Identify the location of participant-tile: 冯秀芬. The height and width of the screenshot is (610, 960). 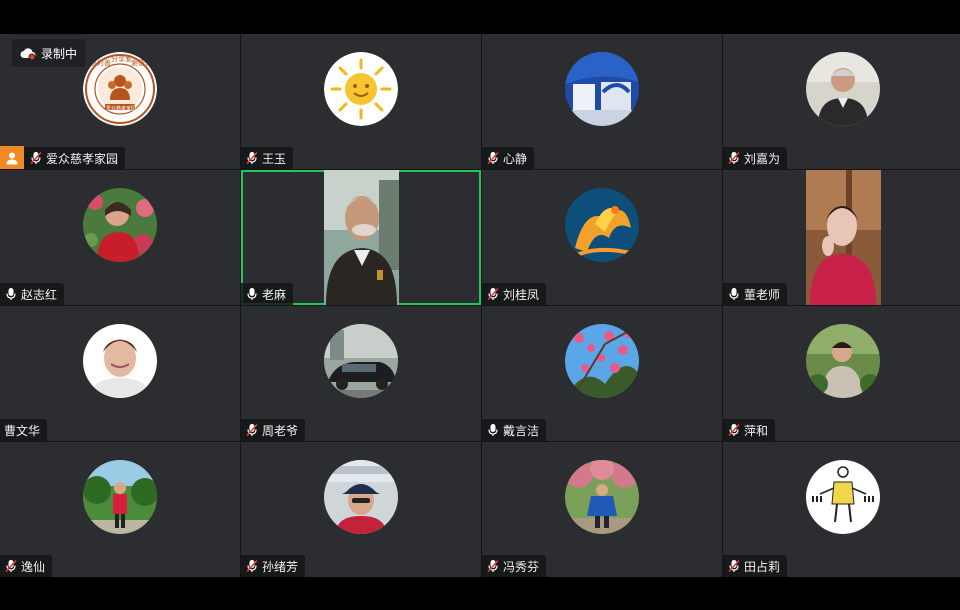
(602, 509).